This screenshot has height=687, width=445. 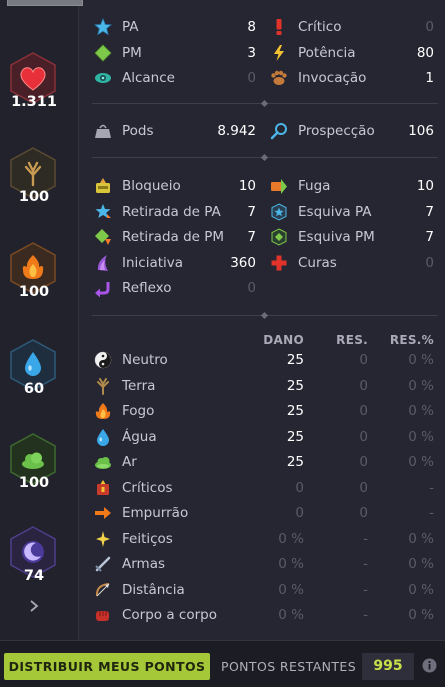 I want to click on damage-row: Neutro 25 0 0 %, so click(x=265, y=360).